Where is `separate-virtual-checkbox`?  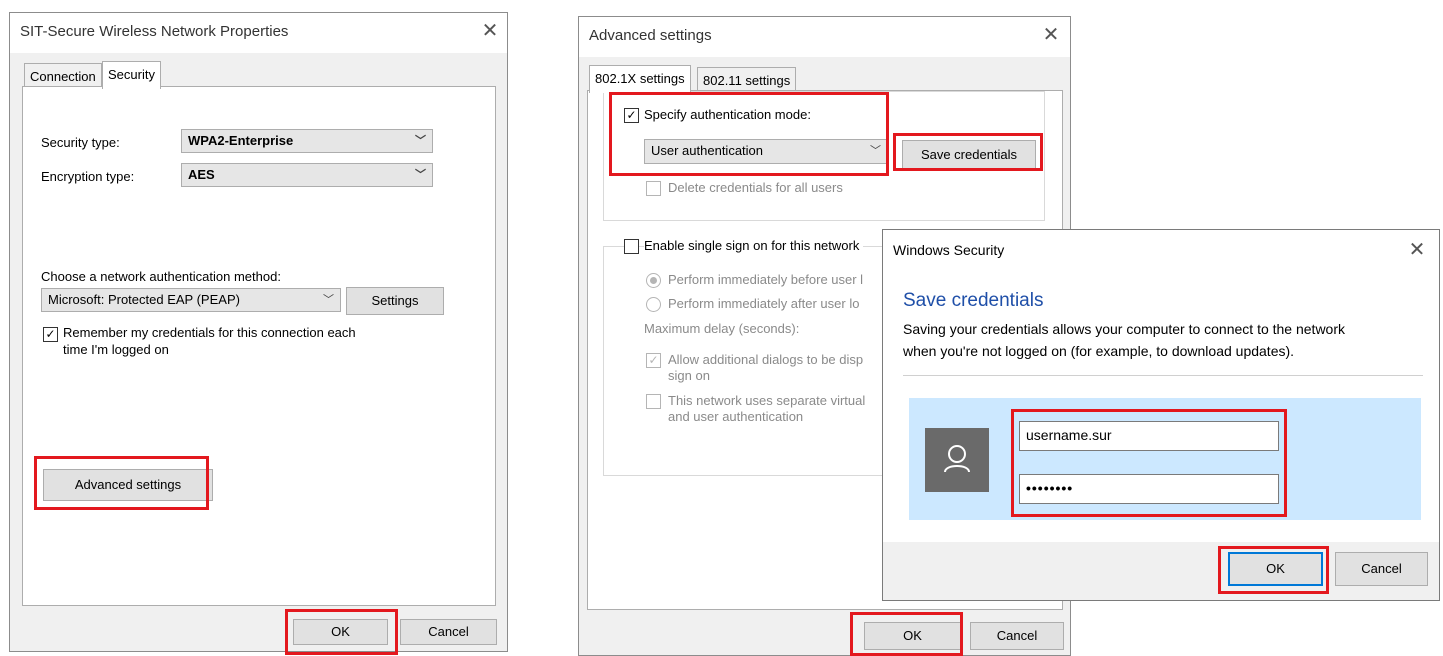 separate-virtual-checkbox is located at coordinates (653, 401).